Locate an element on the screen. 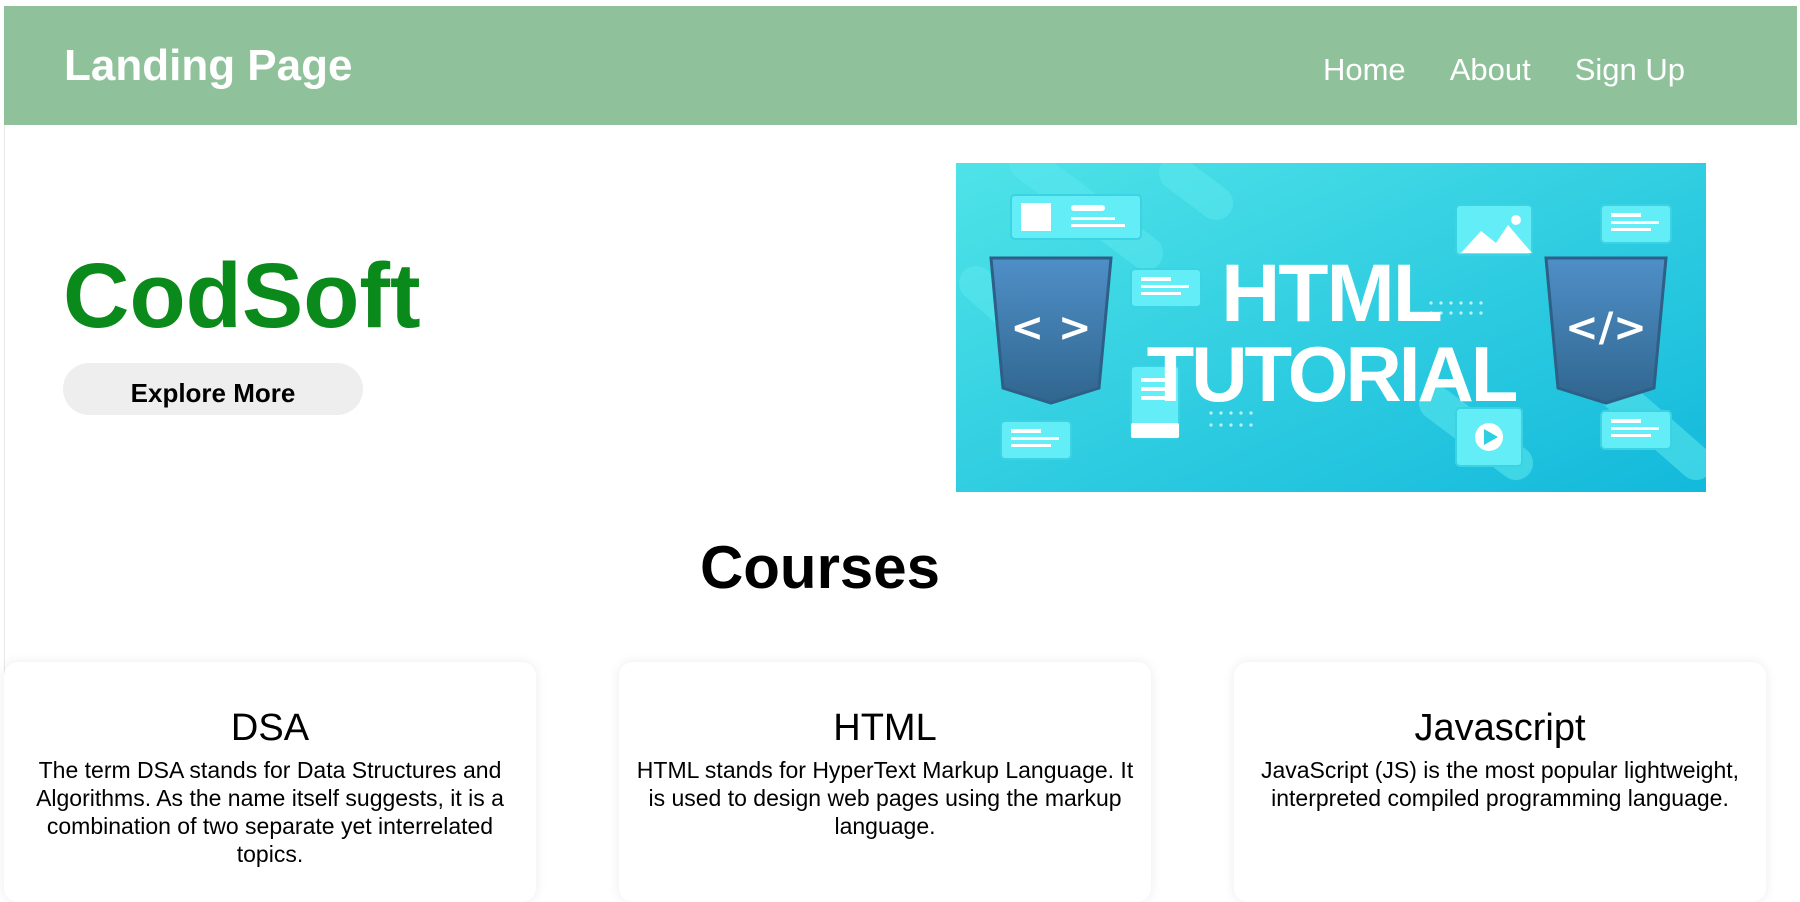 This screenshot has height=902, width=1800. html-shield-icon-left: < > is located at coordinates (1051, 330).